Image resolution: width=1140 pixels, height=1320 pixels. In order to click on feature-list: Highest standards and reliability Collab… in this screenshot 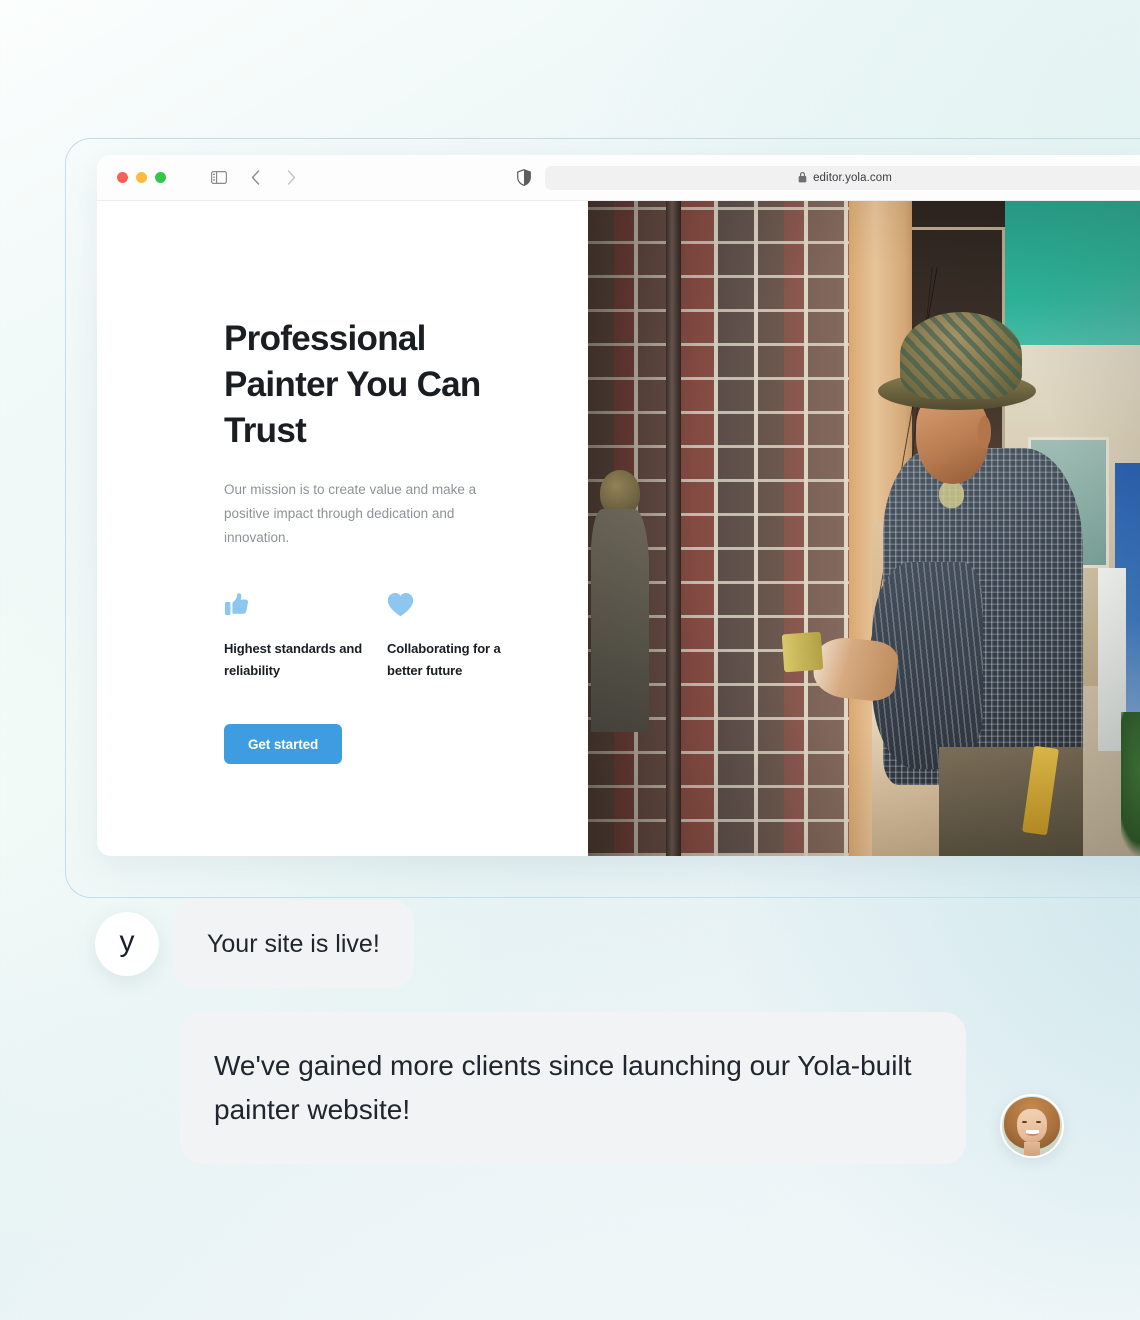, I will do `click(406, 637)`.